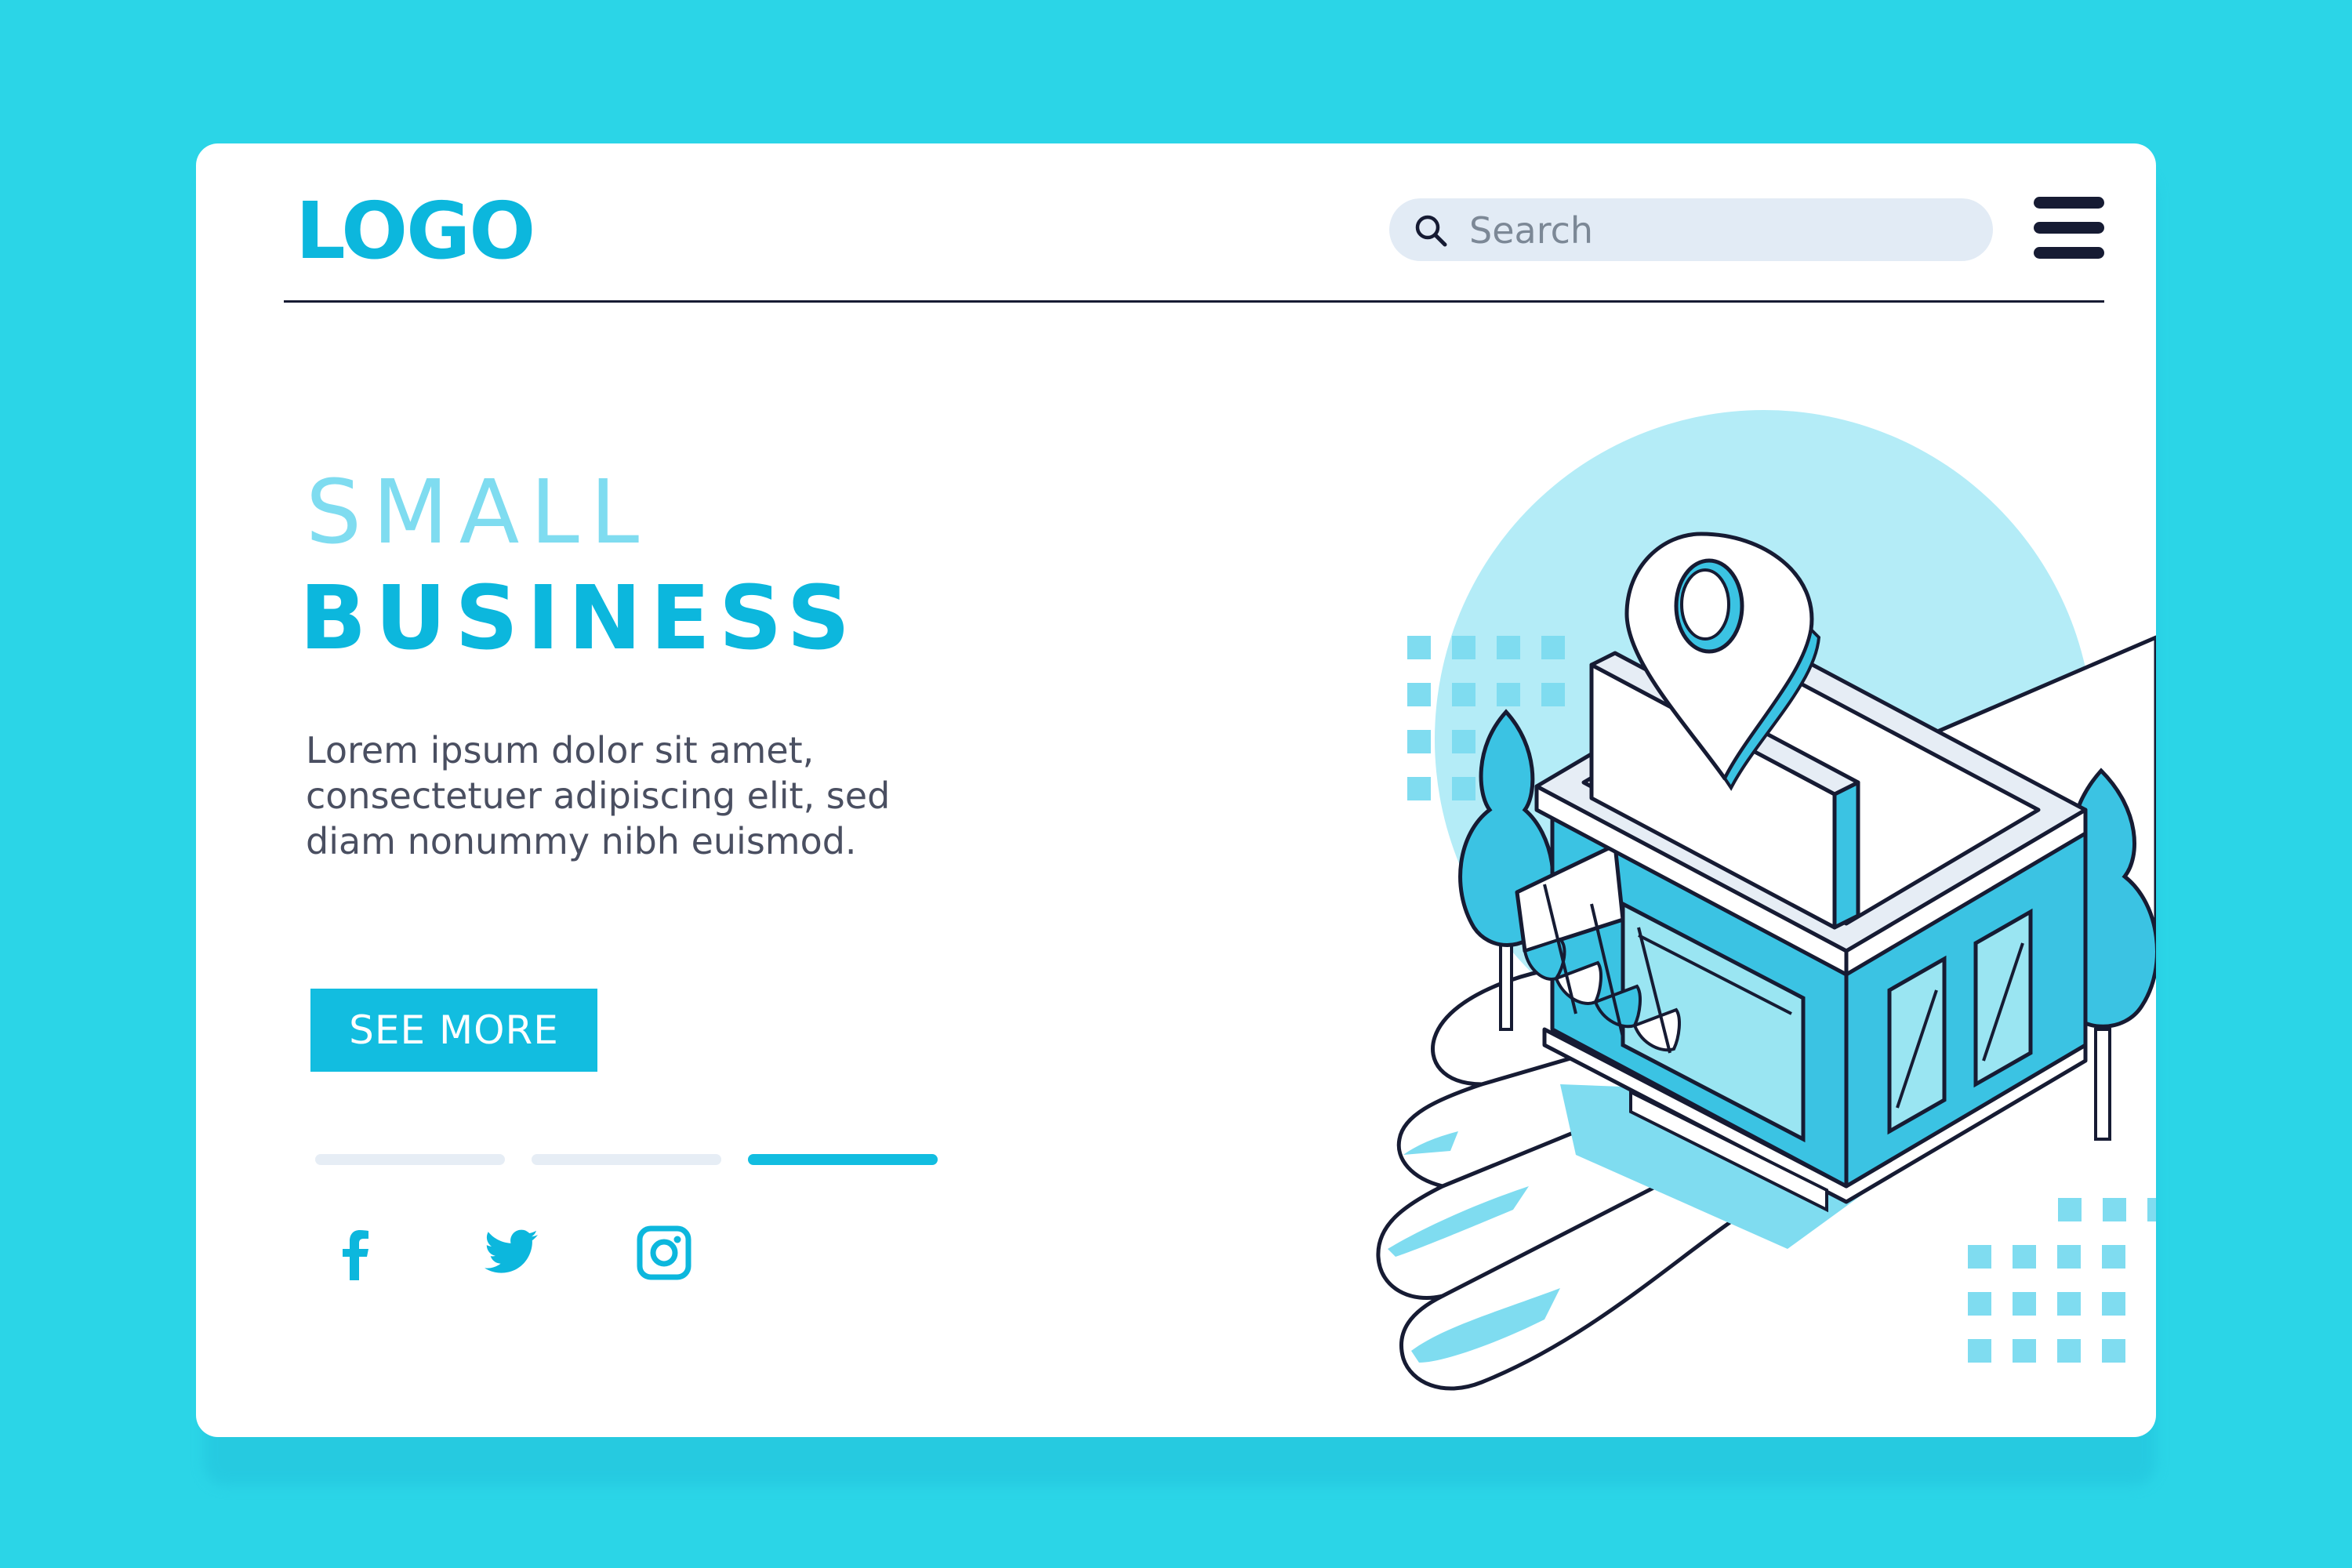 This screenshot has width=2352, height=1568. What do you see at coordinates (664, 1253) in the screenshot?
I see `instagram-icon` at bounding box center [664, 1253].